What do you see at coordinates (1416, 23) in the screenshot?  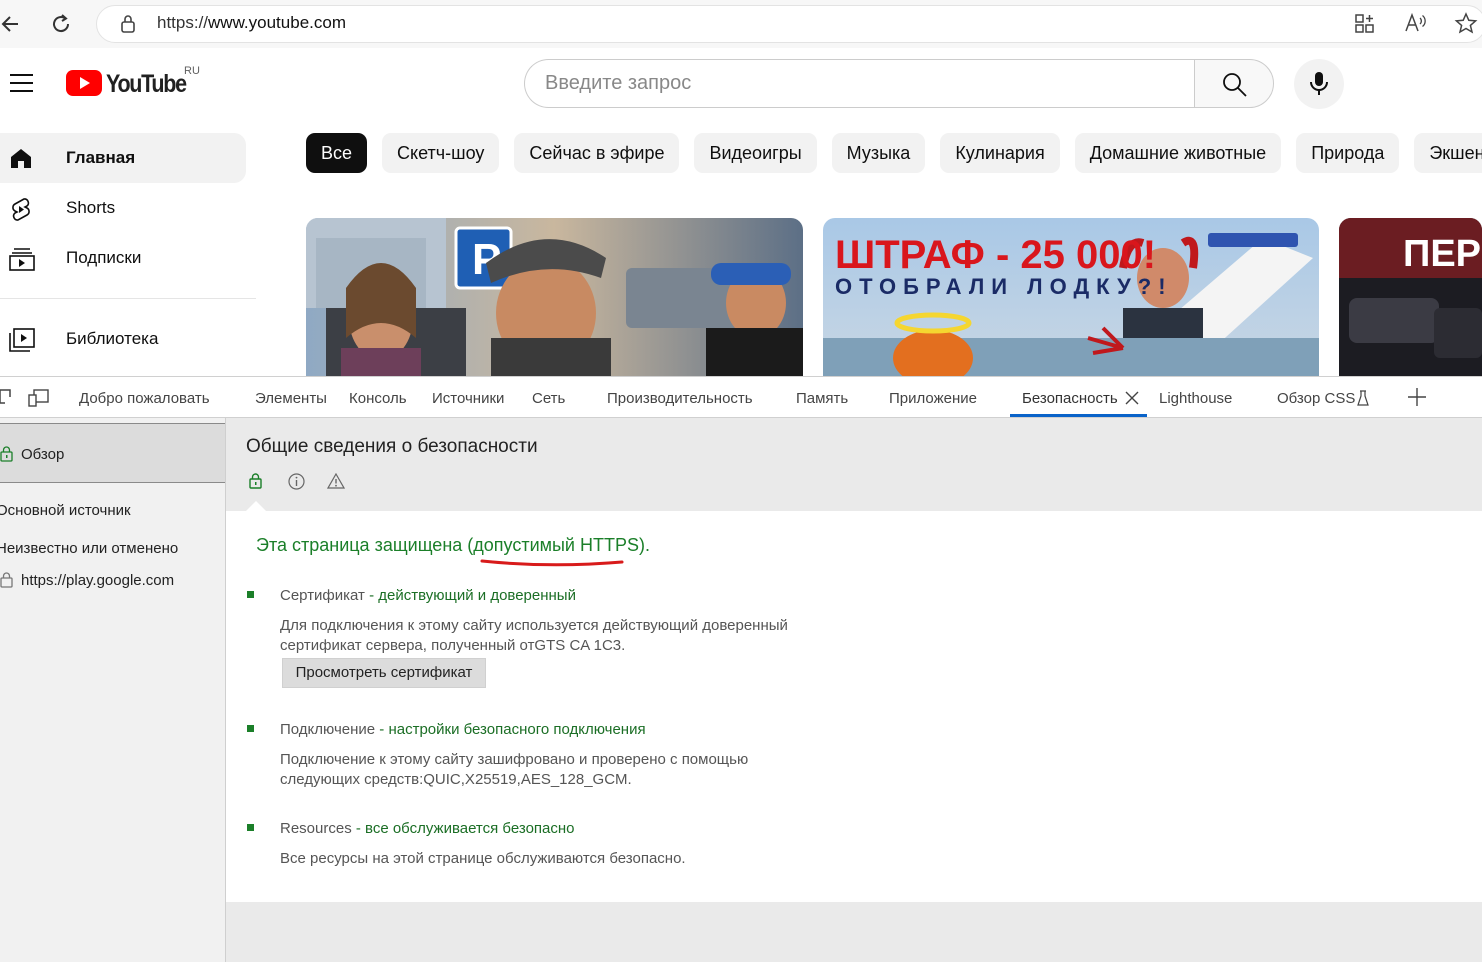 I see `read-aloud-icon` at bounding box center [1416, 23].